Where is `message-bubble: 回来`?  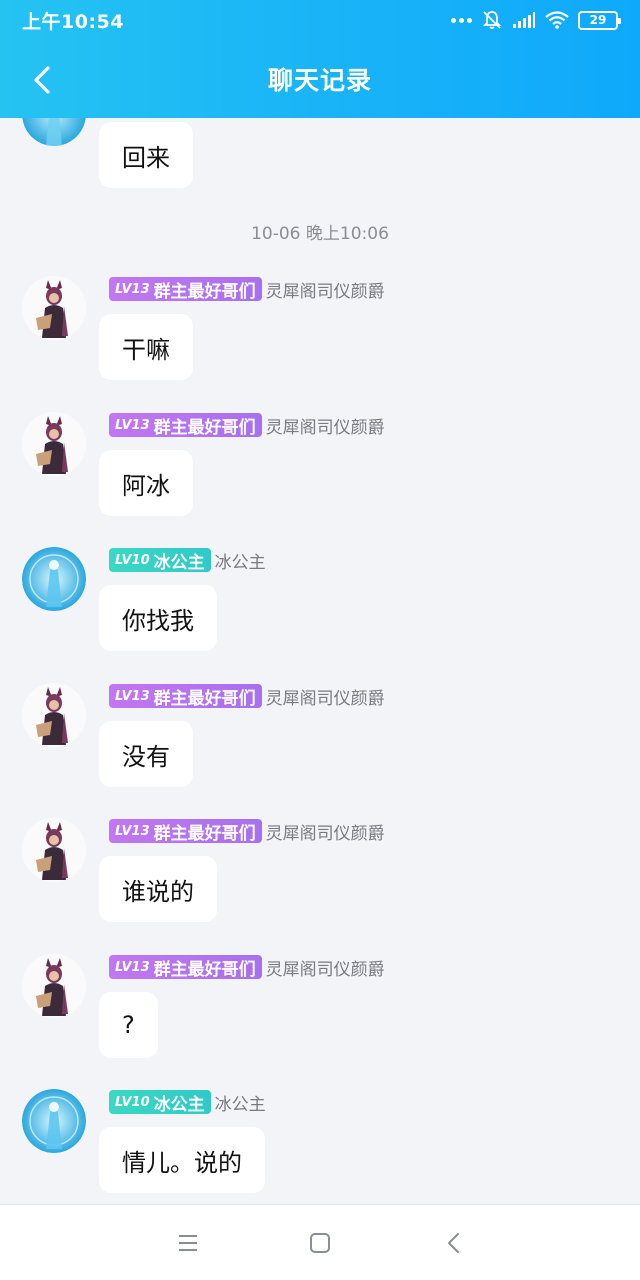 message-bubble: 回来 is located at coordinates (146, 155).